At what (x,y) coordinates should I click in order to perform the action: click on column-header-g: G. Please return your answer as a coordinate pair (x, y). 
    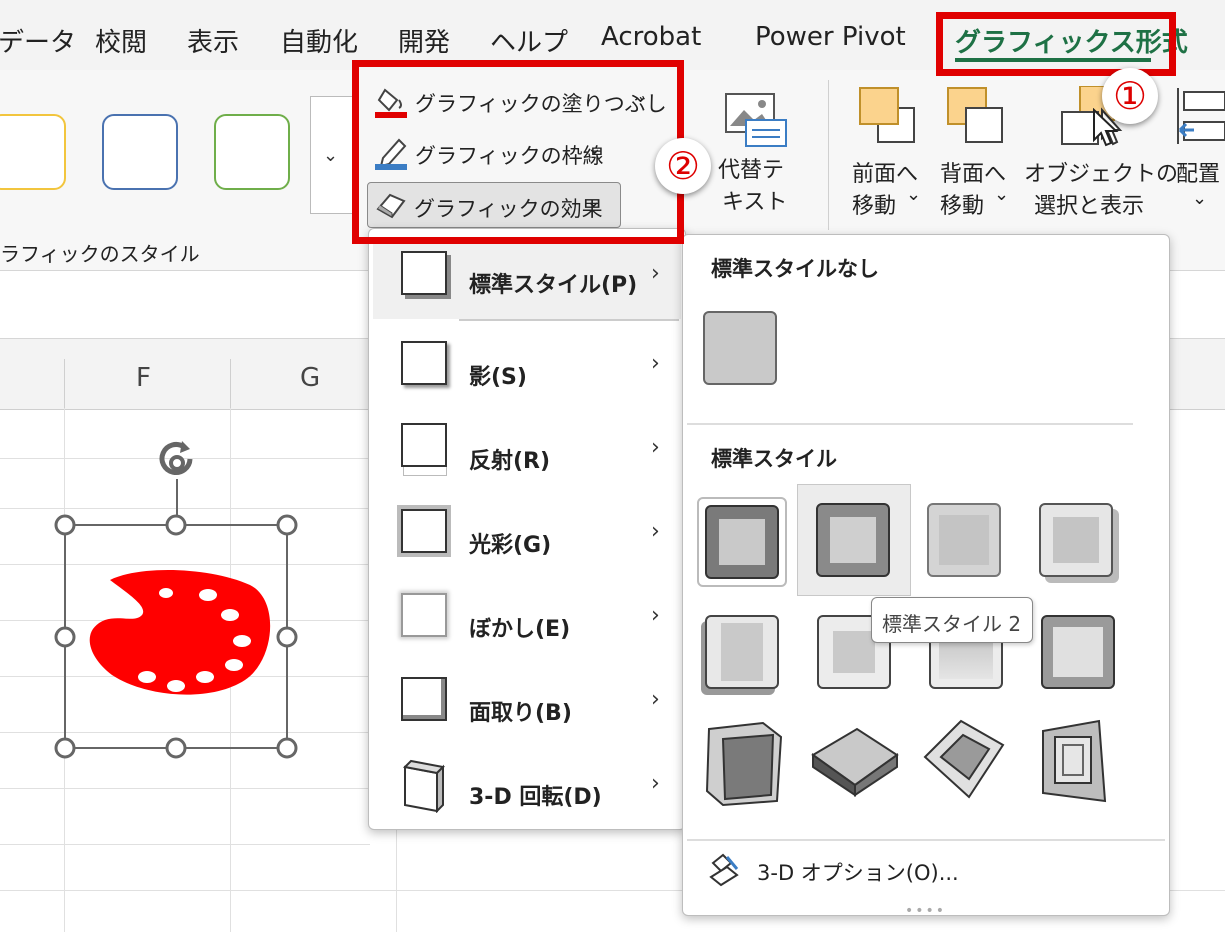
    Looking at the image, I should click on (310, 378).